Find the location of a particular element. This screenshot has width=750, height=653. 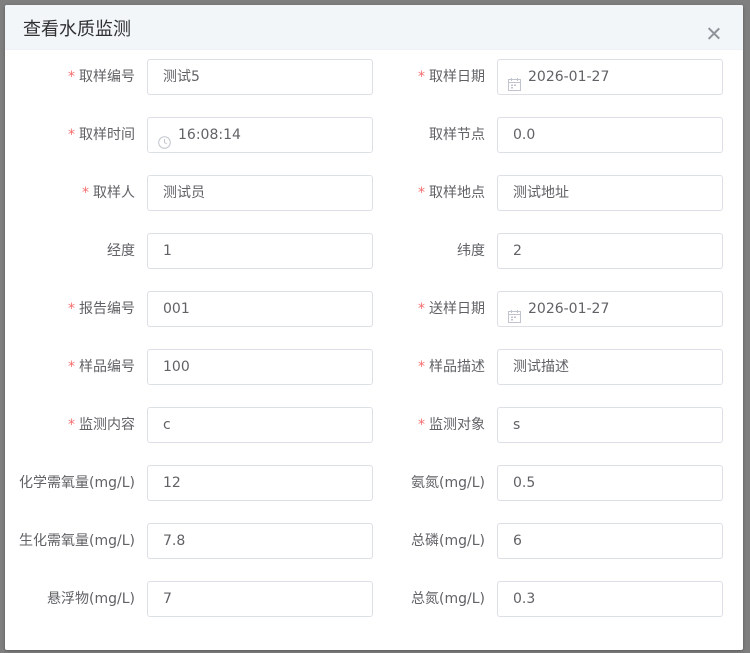

field-label: * 监测内容 is located at coordinates (70, 425).